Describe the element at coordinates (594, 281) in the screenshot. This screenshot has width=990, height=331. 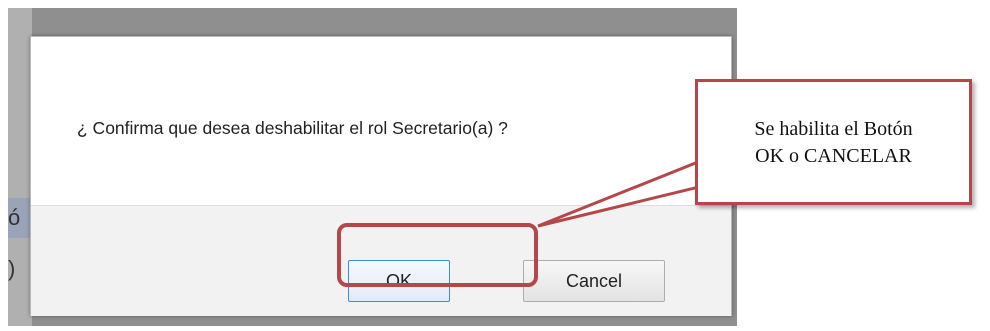
I see `cancel-button: Cancel` at that location.